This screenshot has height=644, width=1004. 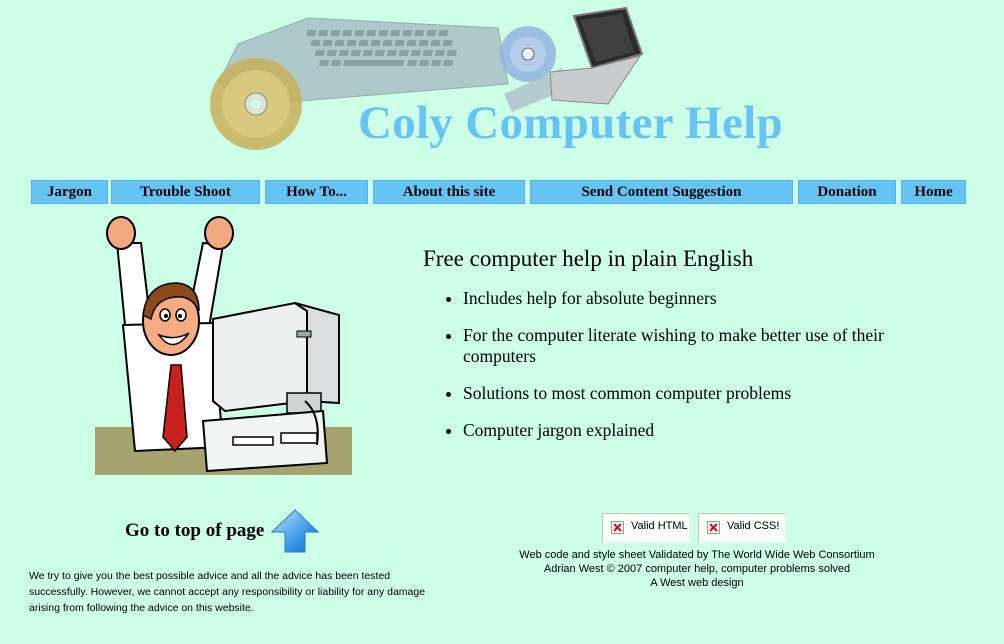 What do you see at coordinates (295, 531) in the screenshot?
I see `up-arrow-icon` at bounding box center [295, 531].